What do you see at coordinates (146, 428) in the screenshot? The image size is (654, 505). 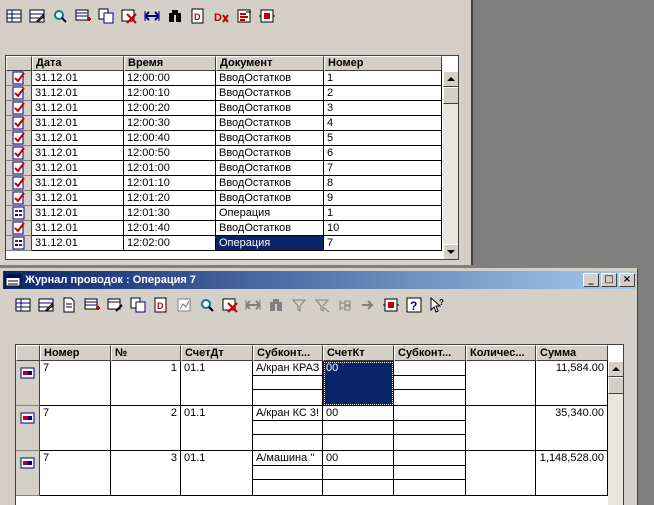 I see `line-no-cell: 2` at bounding box center [146, 428].